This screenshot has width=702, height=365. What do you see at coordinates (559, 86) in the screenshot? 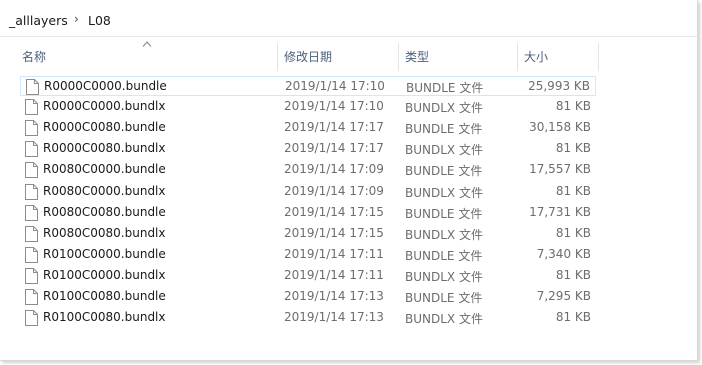
I see `file-size: 25,993 KB` at bounding box center [559, 86].